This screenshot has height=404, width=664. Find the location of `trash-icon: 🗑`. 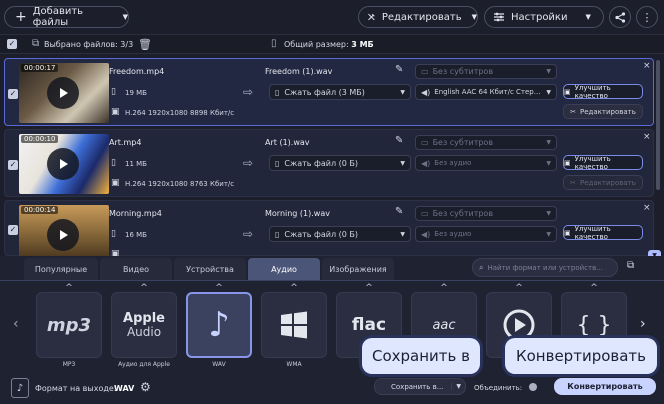

trash-icon: 🗑 is located at coordinates (145, 44).